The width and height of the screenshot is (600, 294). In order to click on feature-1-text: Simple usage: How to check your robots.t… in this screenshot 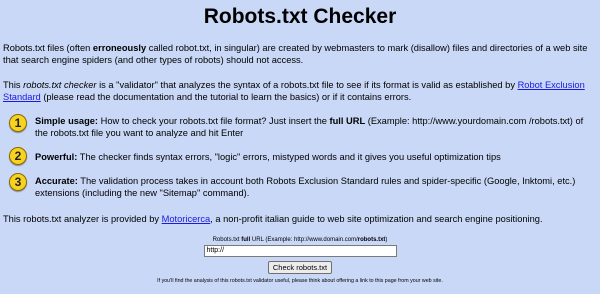, I will do `click(315, 127)`.